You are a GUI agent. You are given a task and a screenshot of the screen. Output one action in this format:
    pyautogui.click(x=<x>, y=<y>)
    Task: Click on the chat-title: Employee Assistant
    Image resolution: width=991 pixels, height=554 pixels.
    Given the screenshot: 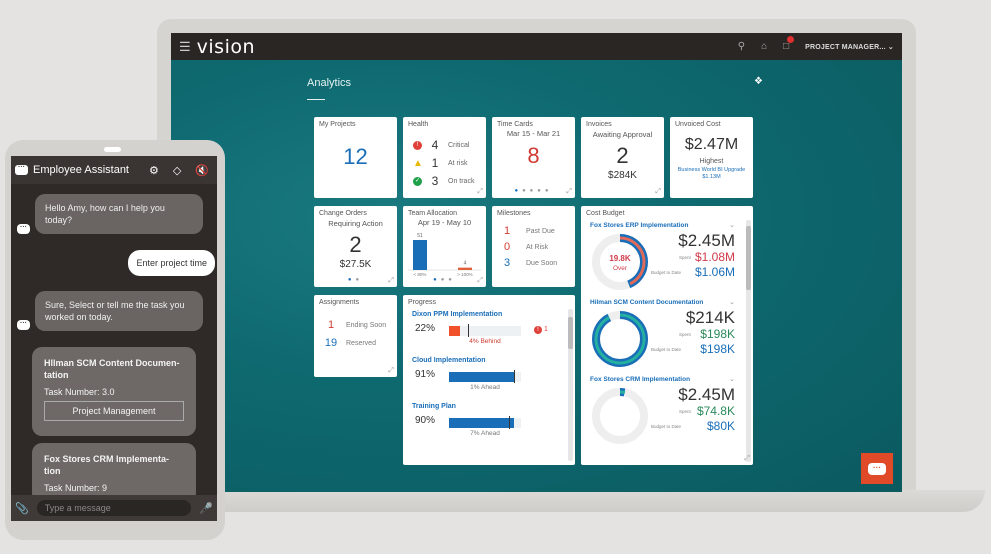 What is the action you would take?
    pyautogui.click(x=81, y=170)
    